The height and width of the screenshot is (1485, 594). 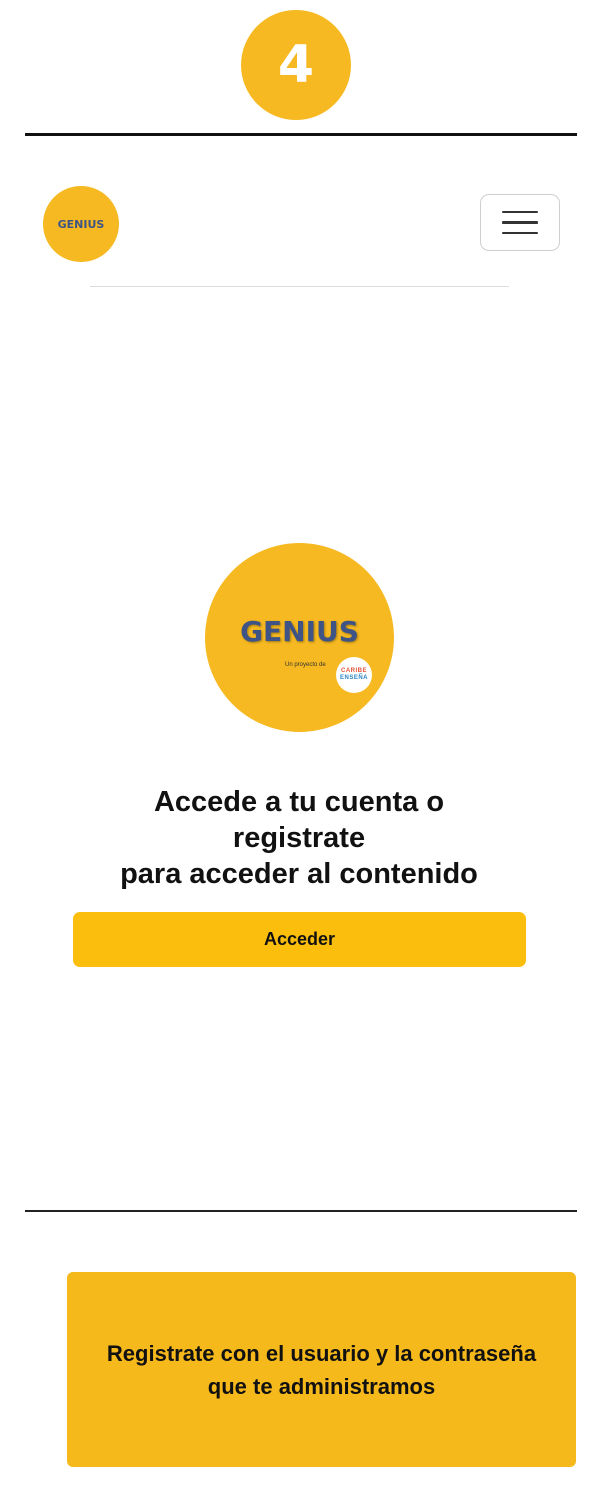 What do you see at coordinates (299, 286) in the screenshot?
I see `navbar-divider` at bounding box center [299, 286].